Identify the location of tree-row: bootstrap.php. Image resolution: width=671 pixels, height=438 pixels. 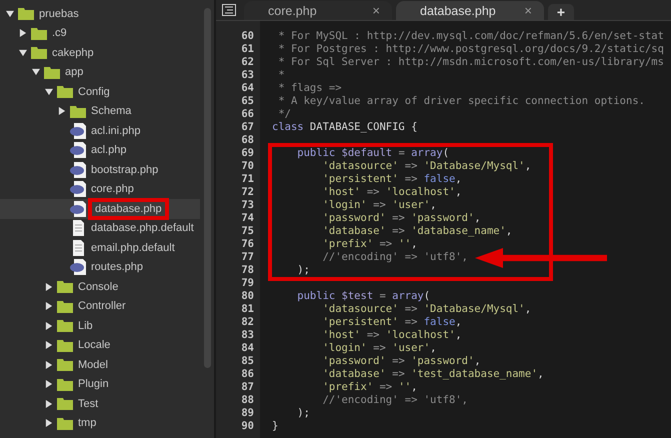
(100, 170).